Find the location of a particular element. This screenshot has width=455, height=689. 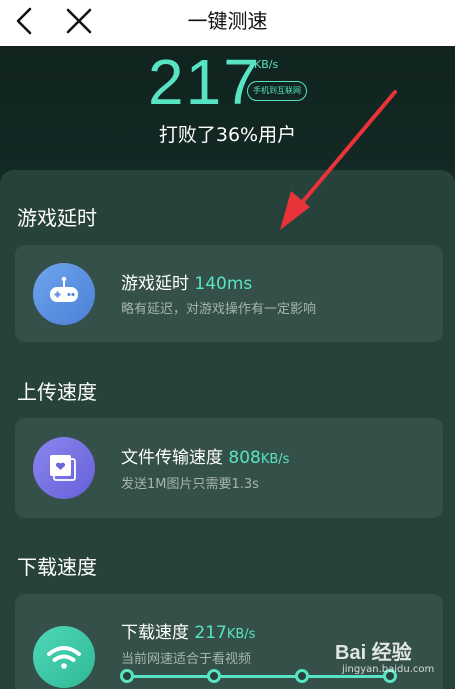

watermark-logo: Bai 经验 is located at coordinates (373, 653).